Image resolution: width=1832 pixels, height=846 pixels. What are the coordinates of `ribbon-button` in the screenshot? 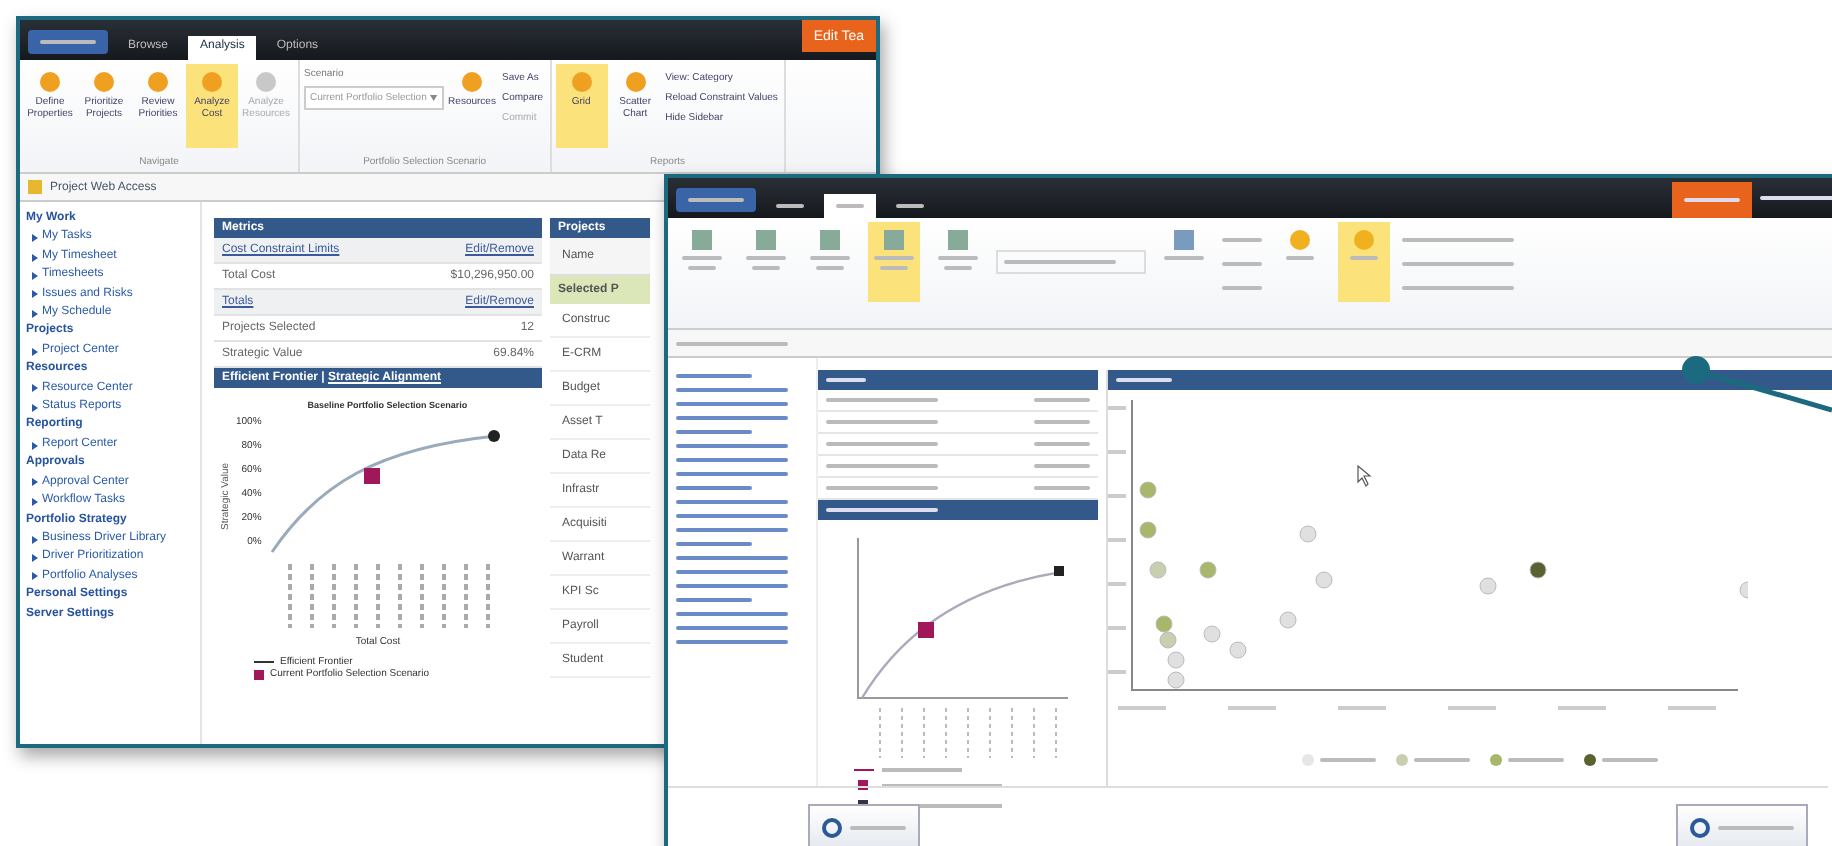 It's located at (1364, 262).